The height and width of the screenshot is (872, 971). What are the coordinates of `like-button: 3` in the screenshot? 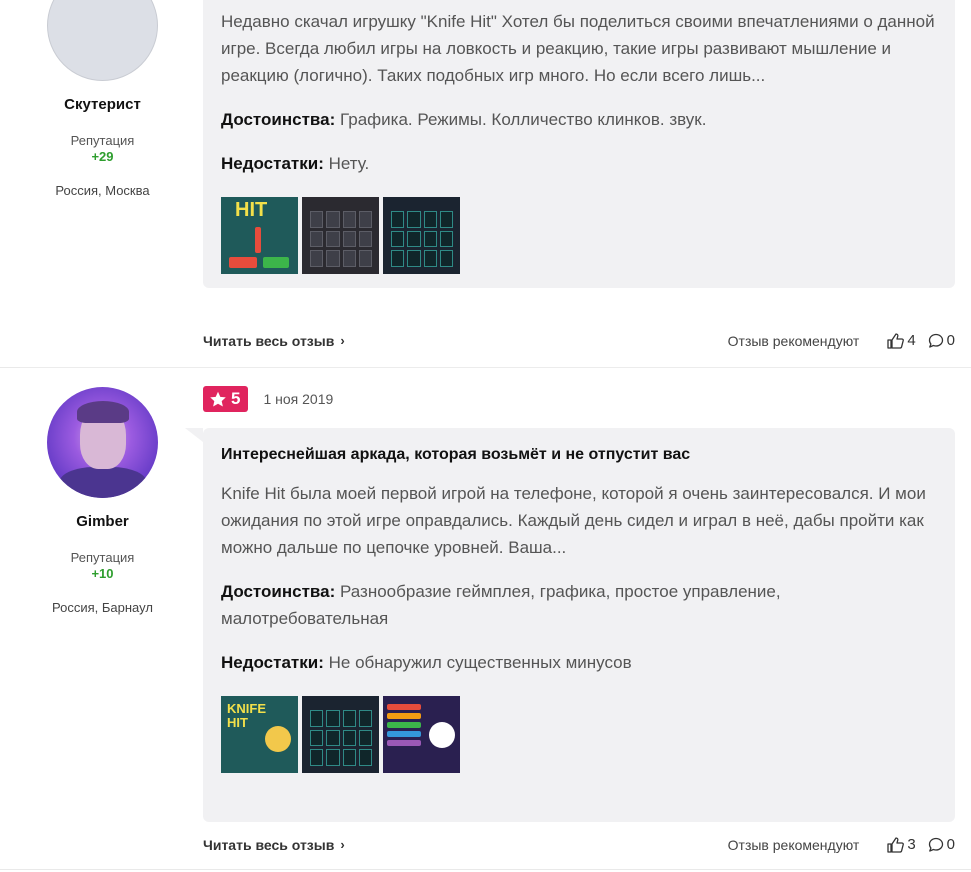 It's located at (901, 844).